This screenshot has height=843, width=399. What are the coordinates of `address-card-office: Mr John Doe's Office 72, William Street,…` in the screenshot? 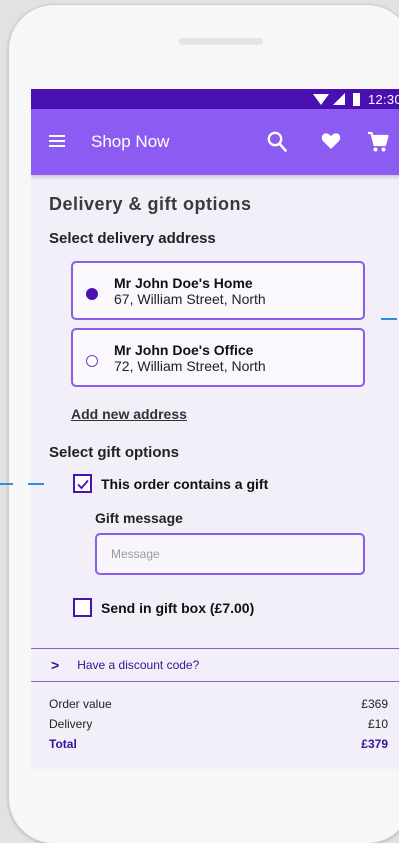 It's located at (218, 357).